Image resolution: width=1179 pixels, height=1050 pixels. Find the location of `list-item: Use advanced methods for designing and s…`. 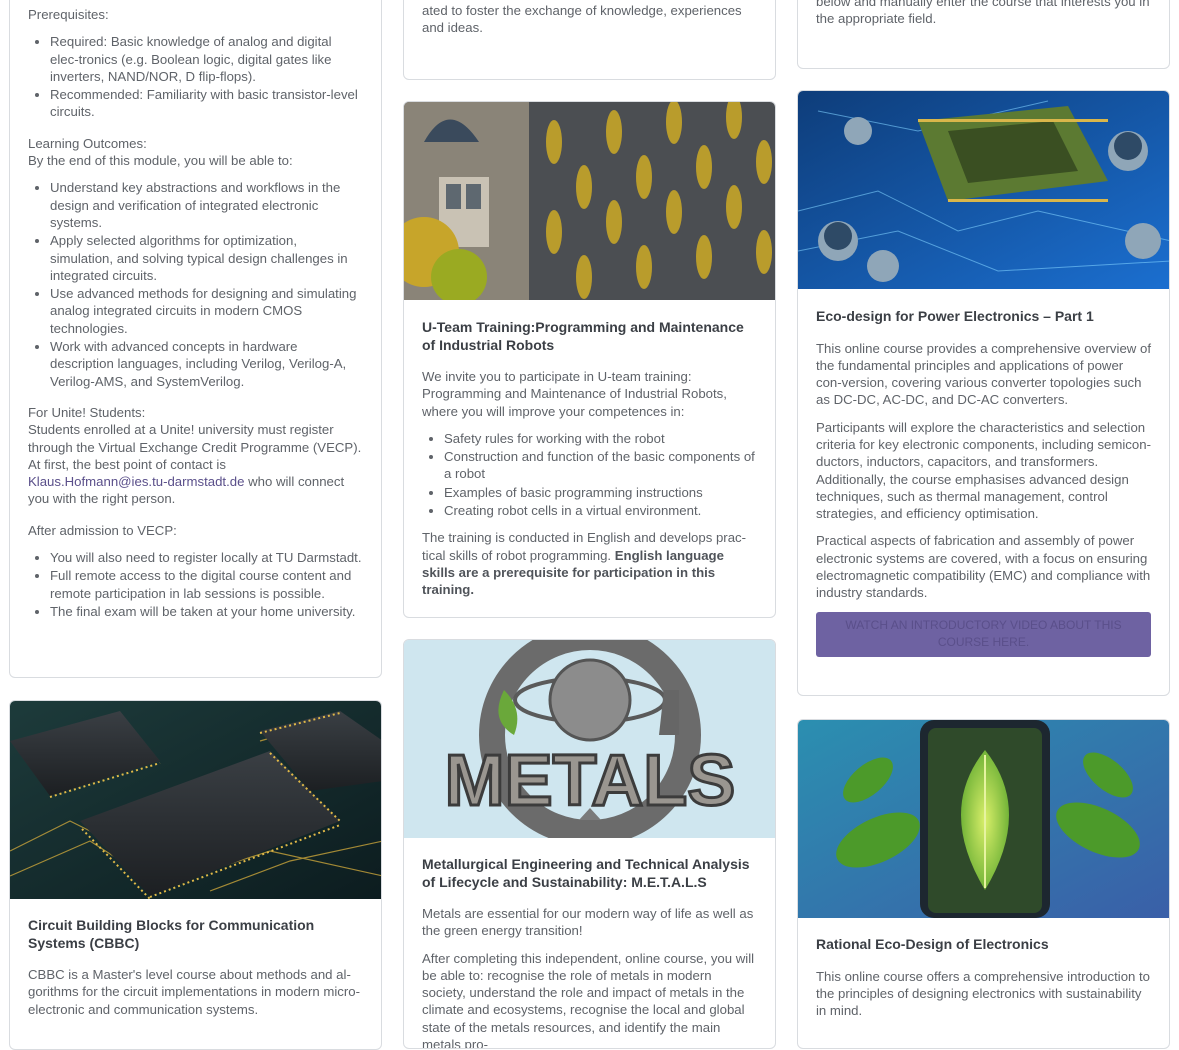

list-item: Use advanced methods for designing and s… is located at coordinates (206, 311).